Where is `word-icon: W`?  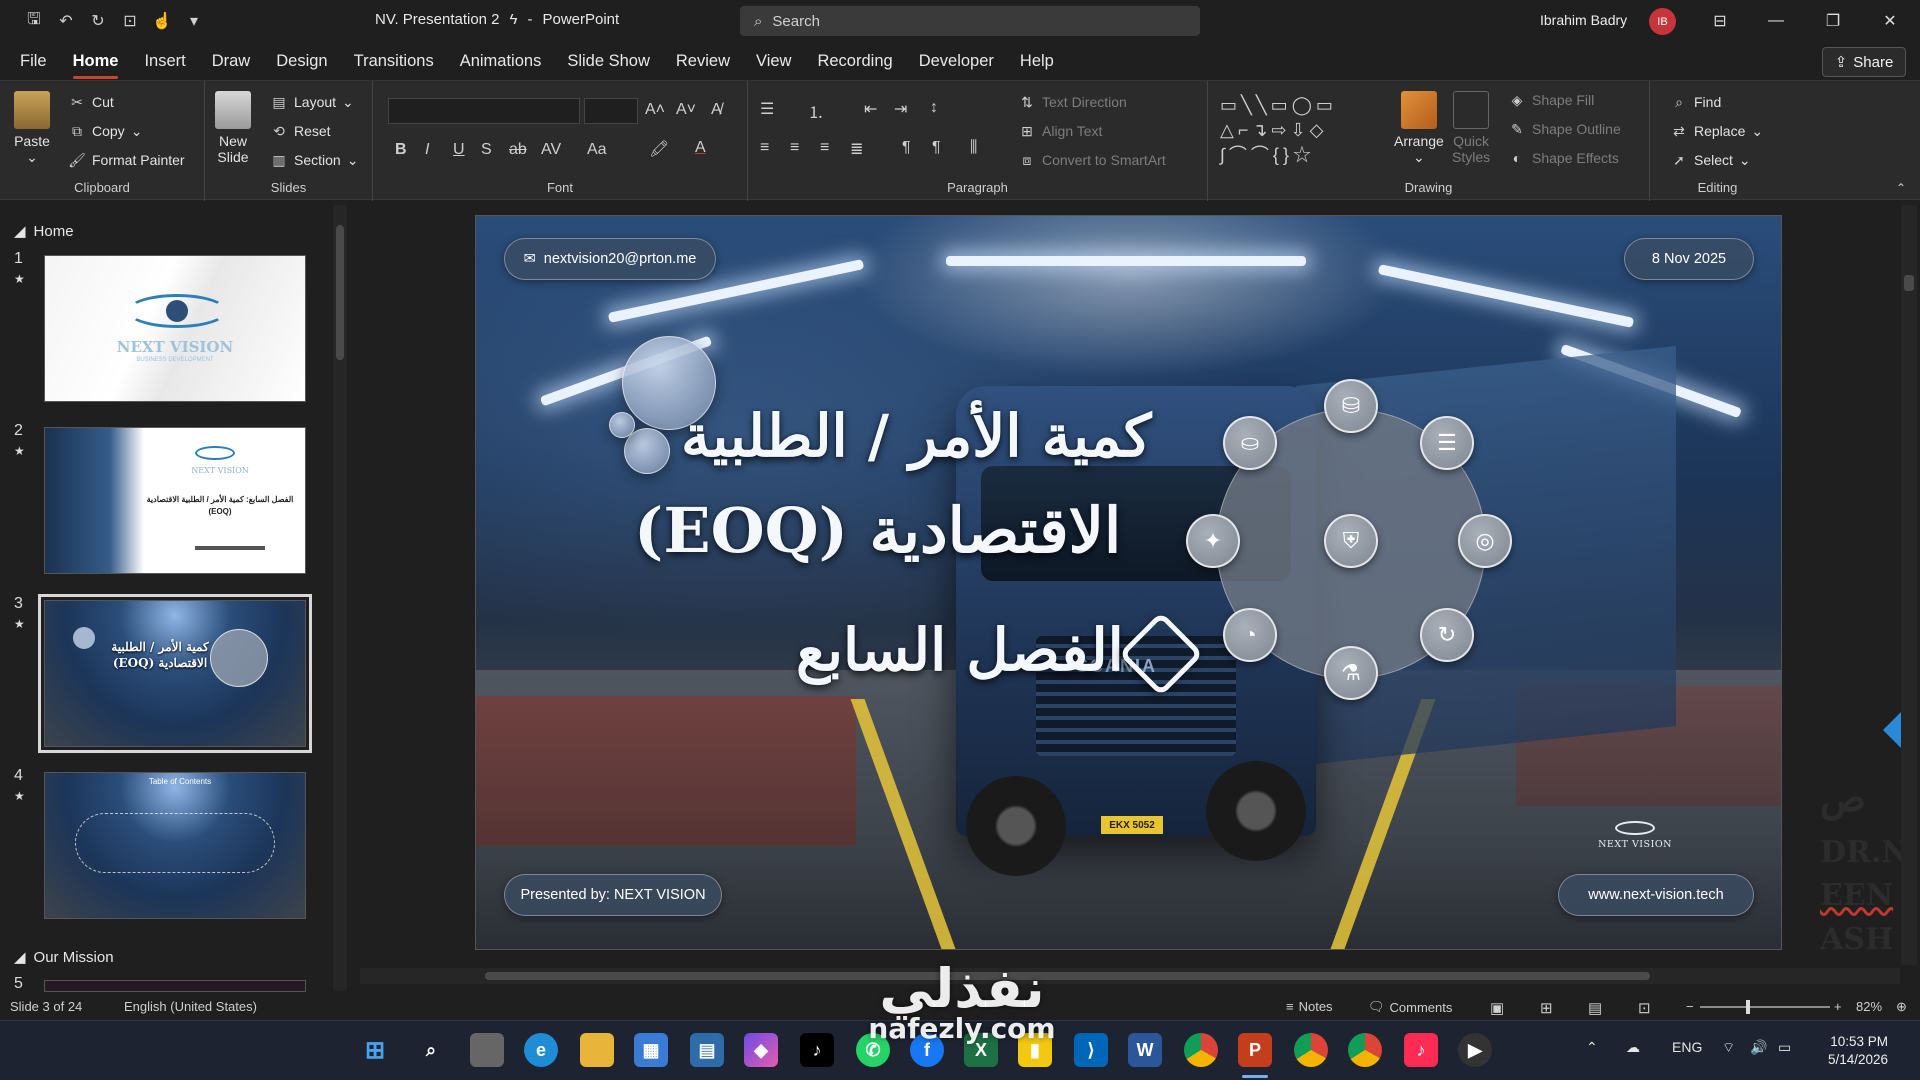 word-icon: W is located at coordinates (1145, 1050).